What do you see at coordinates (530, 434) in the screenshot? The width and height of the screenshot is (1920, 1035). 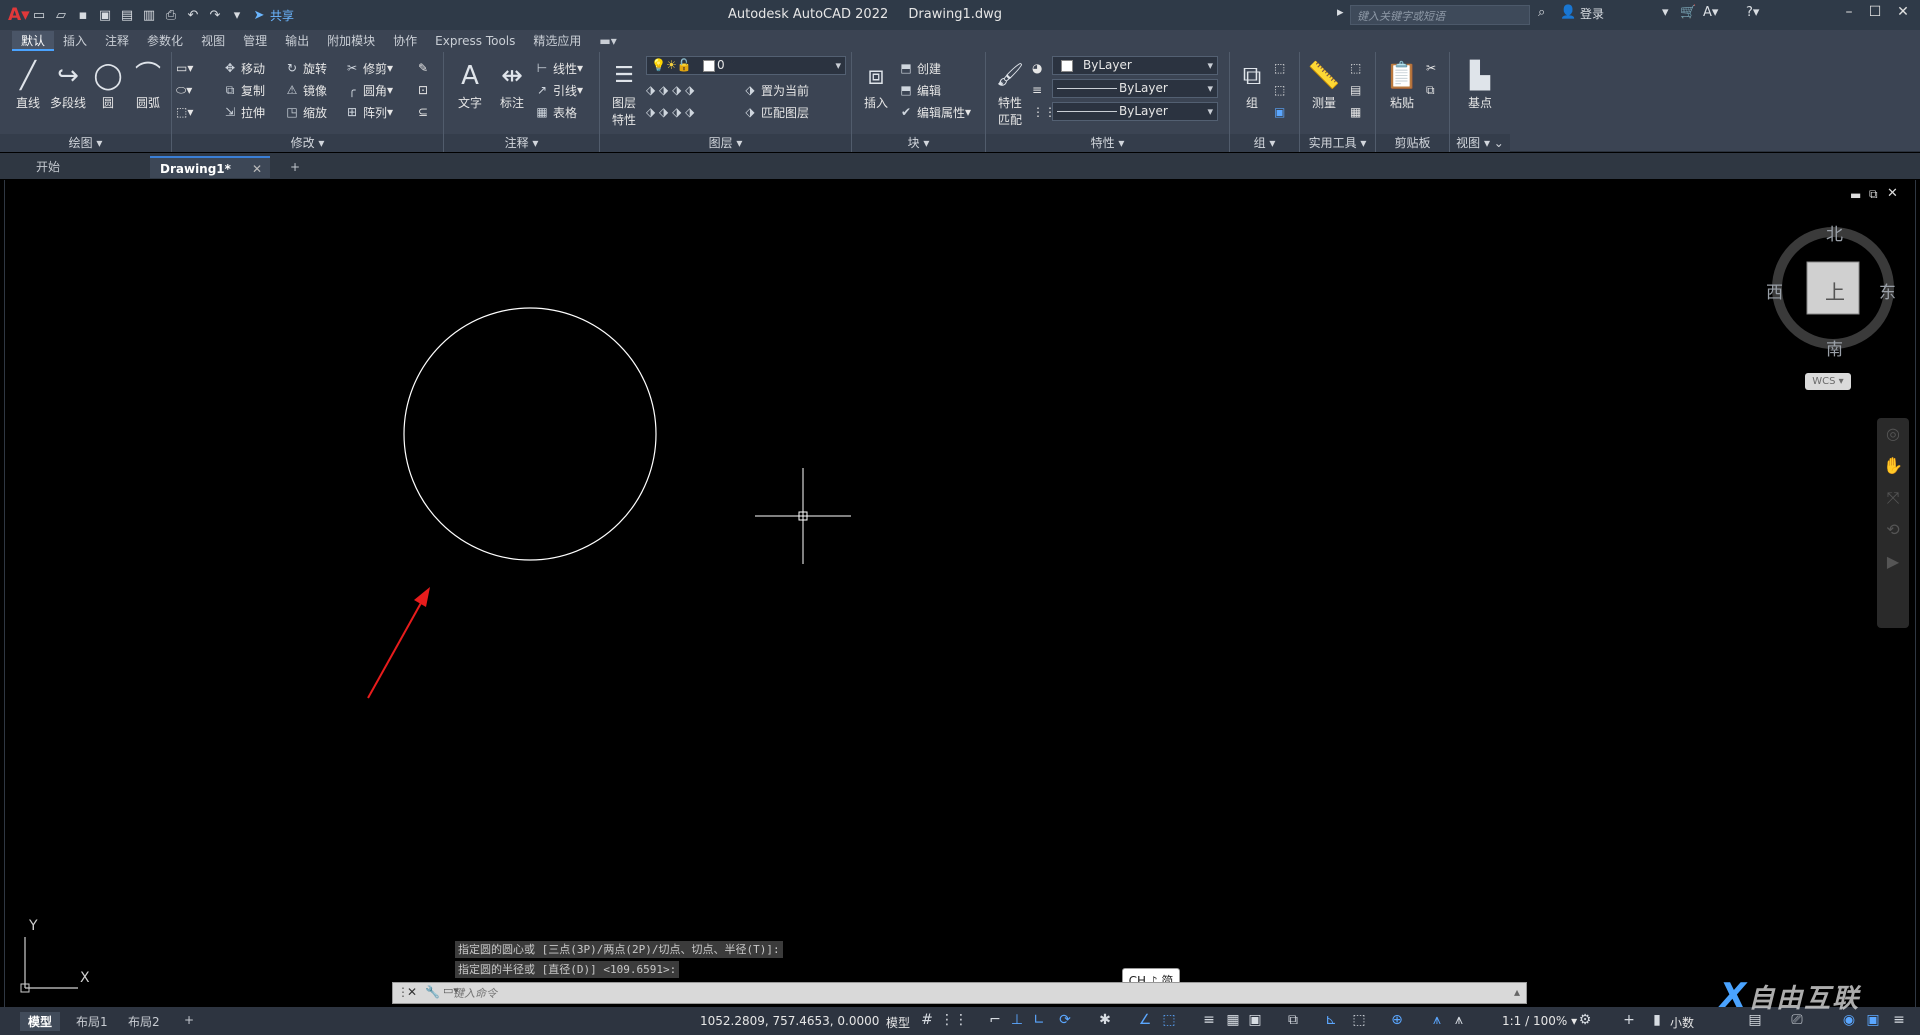 I see `drawn-circle` at bounding box center [530, 434].